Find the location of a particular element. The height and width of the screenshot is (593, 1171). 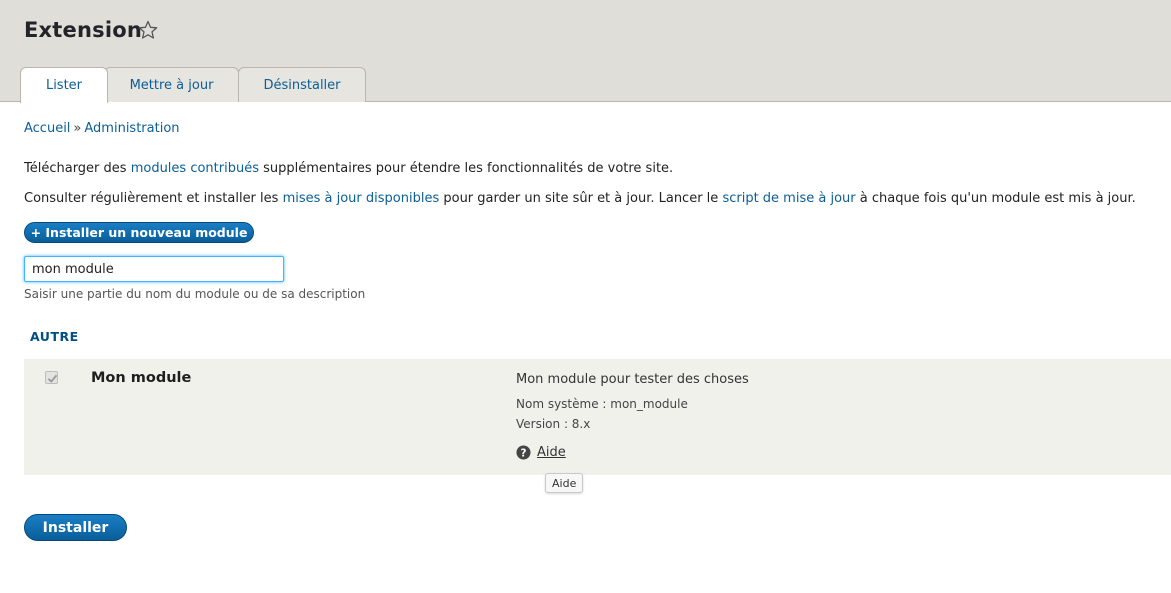

breadcrumb: Accueil» Administration is located at coordinates (102, 128).